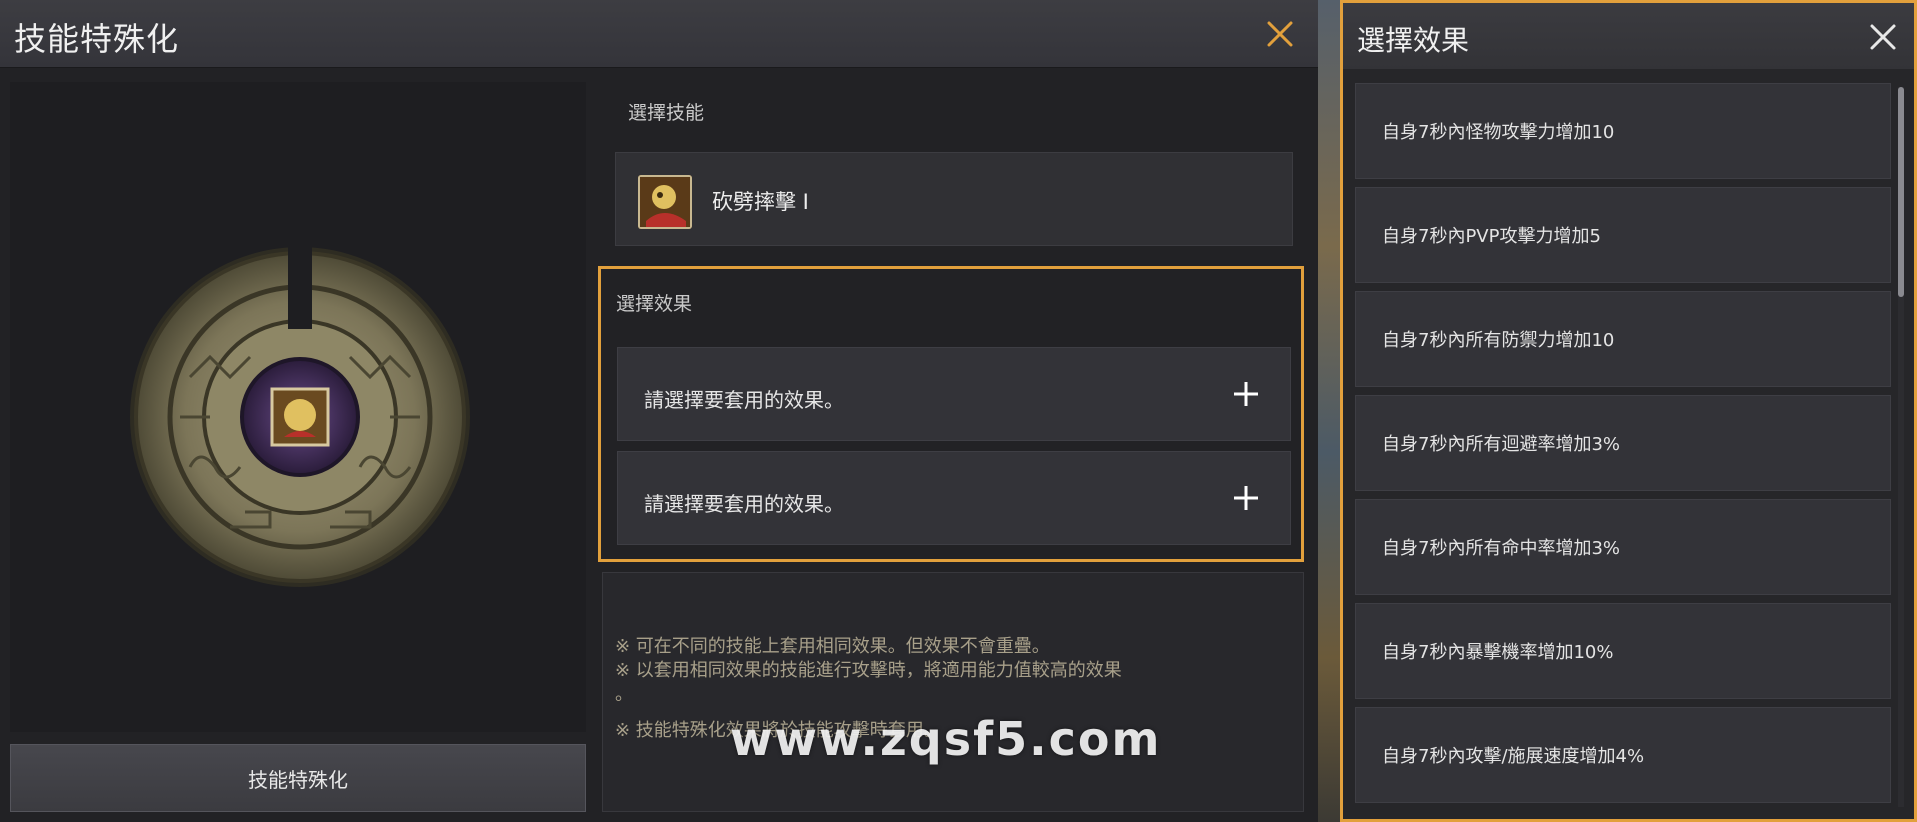 The image size is (1917, 822). What do you see at coordinates (654, 304) in the screenshot?
I see `select-effect-label: 選擇效果` at bounding box center [654, 304].